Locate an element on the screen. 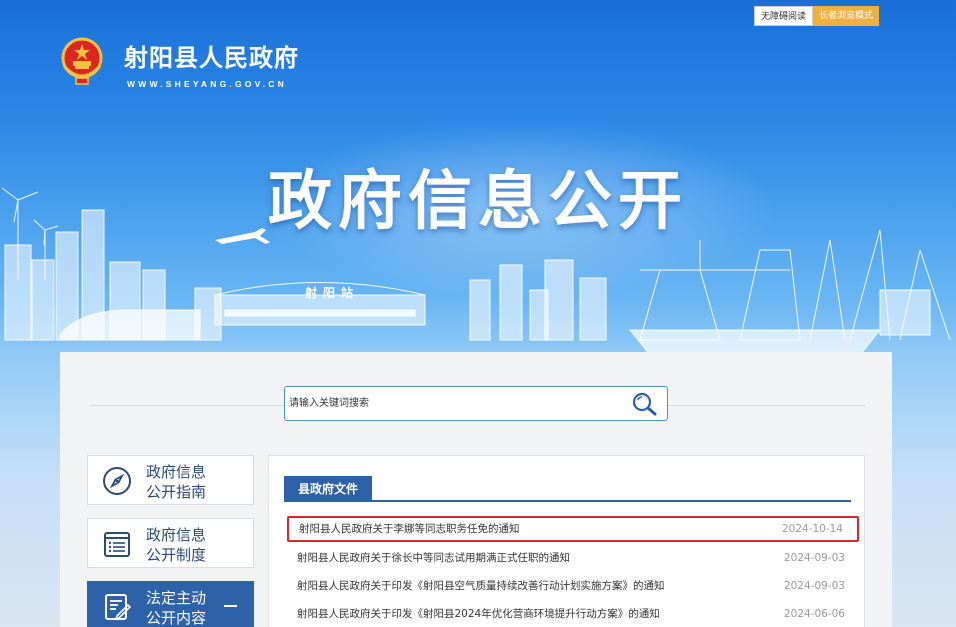 This screenshot has width=956, height=627. article-date: 2024-10-14 is located at coordinates (812, 529).